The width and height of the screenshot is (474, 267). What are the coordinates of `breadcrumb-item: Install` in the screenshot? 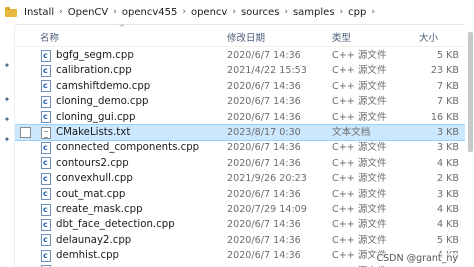 It's located at (39, 12).